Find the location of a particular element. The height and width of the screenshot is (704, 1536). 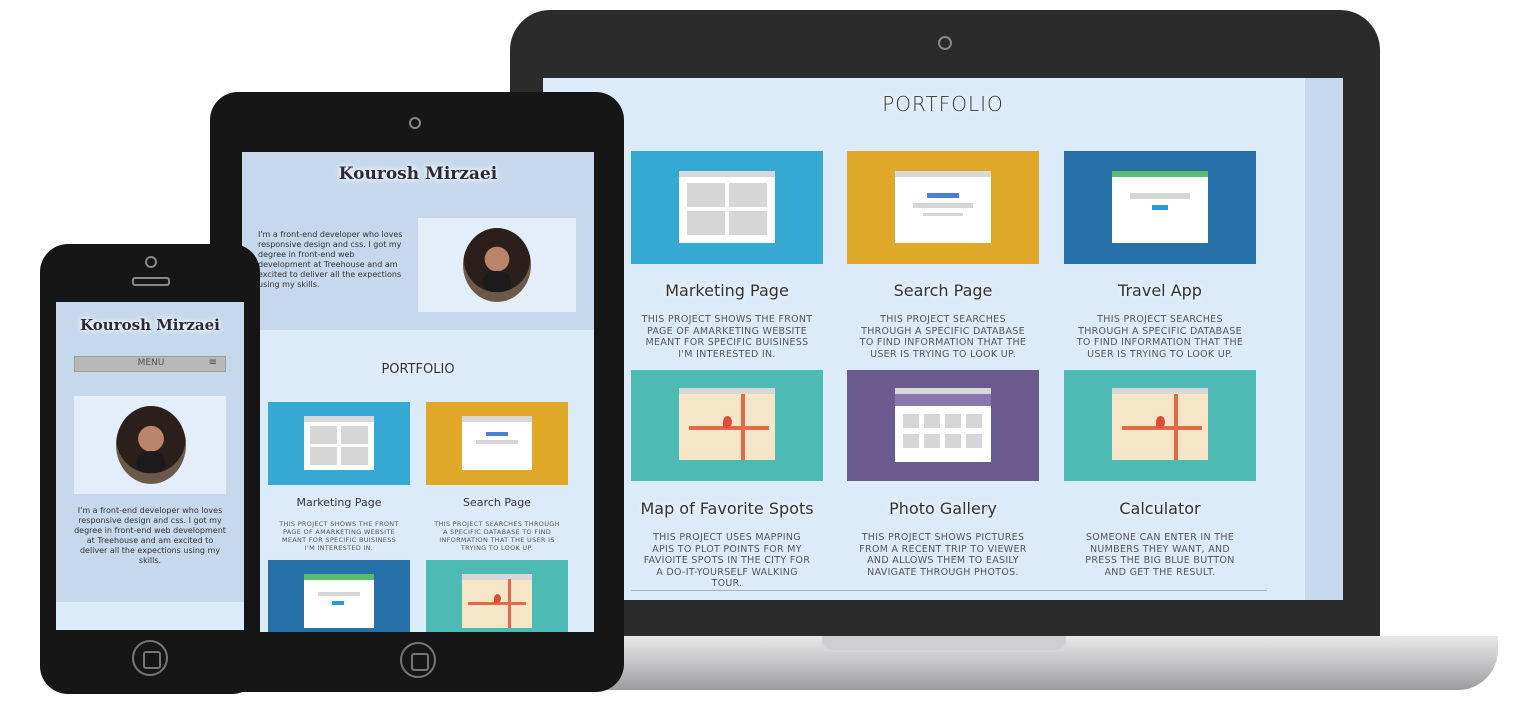

laptop-scroll-strip is located at coordinates (1324, 339).